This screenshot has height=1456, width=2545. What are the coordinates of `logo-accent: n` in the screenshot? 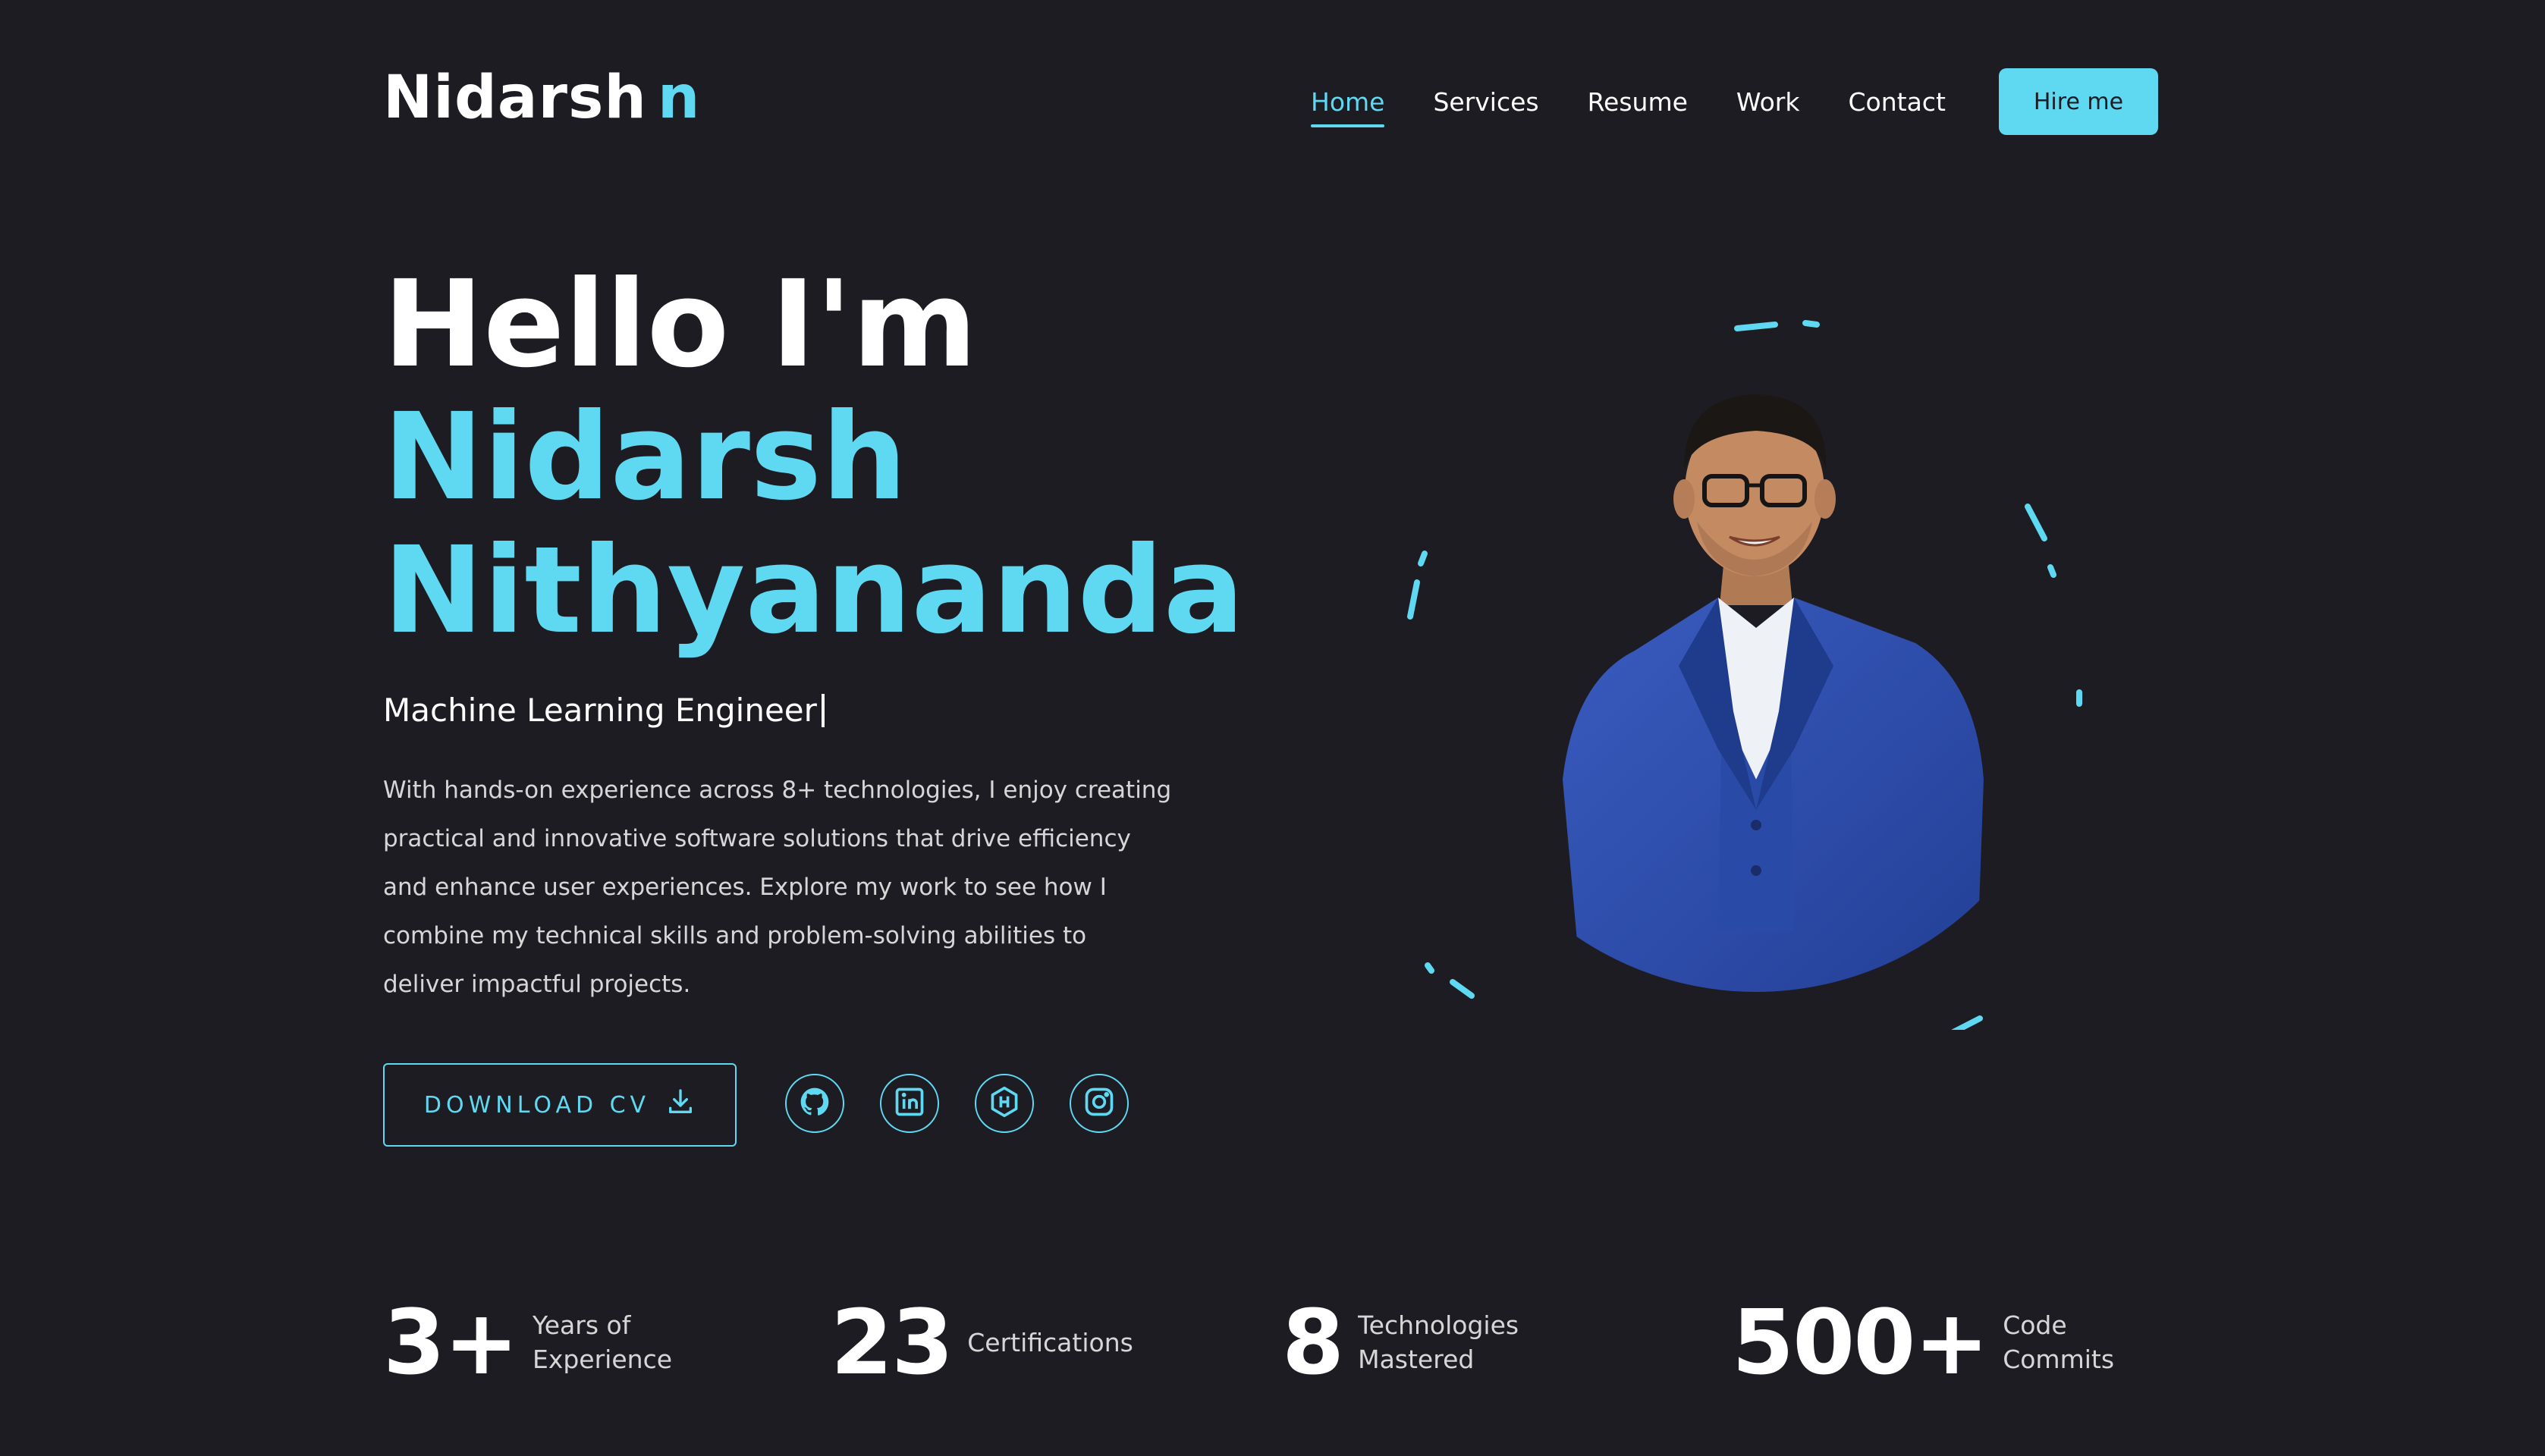 It's located at (679, 98).